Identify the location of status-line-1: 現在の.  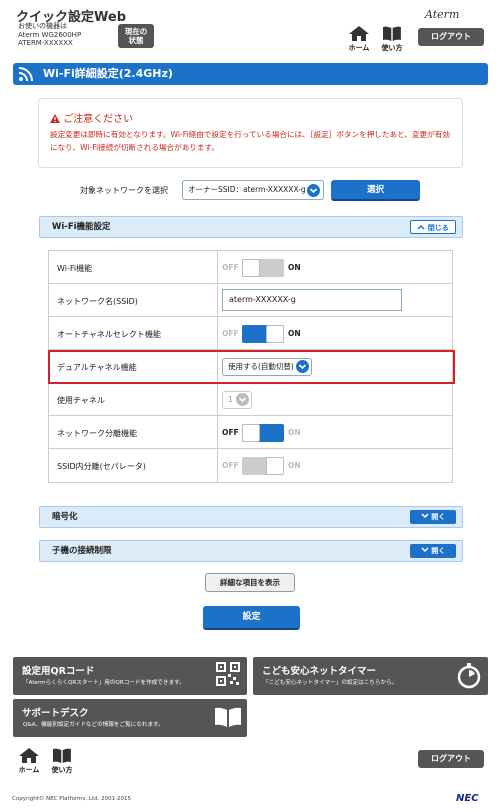
(136, 31).